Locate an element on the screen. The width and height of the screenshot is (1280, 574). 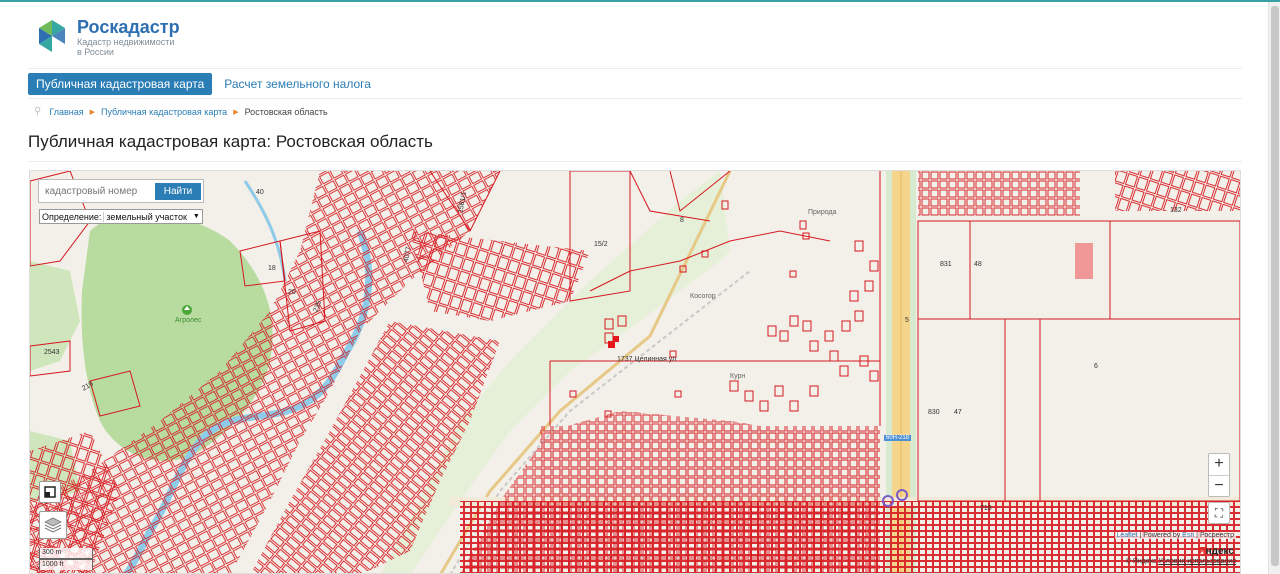
brand-title: Роскадастр is located at coordinates (128, 27).